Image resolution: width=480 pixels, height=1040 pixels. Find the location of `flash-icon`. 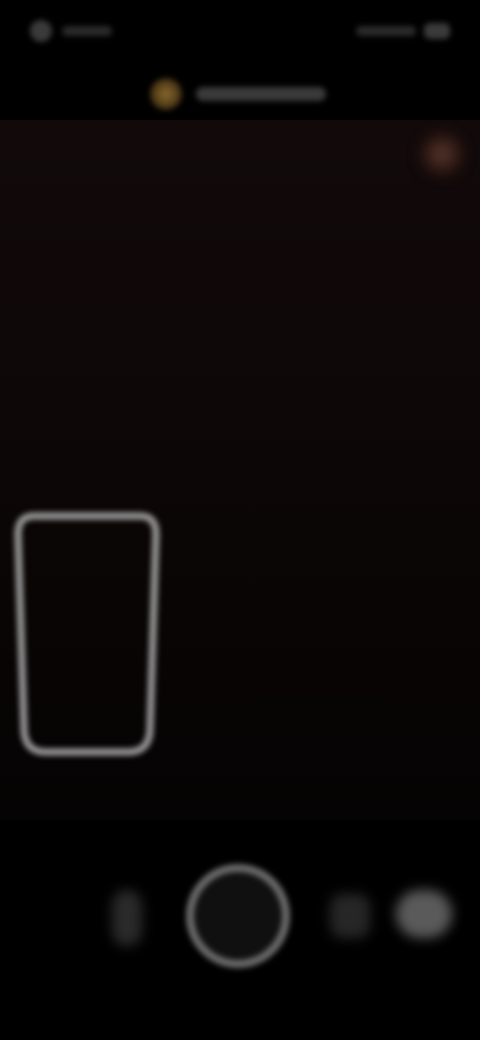

flash-icon is located at coordinates (127, 918).